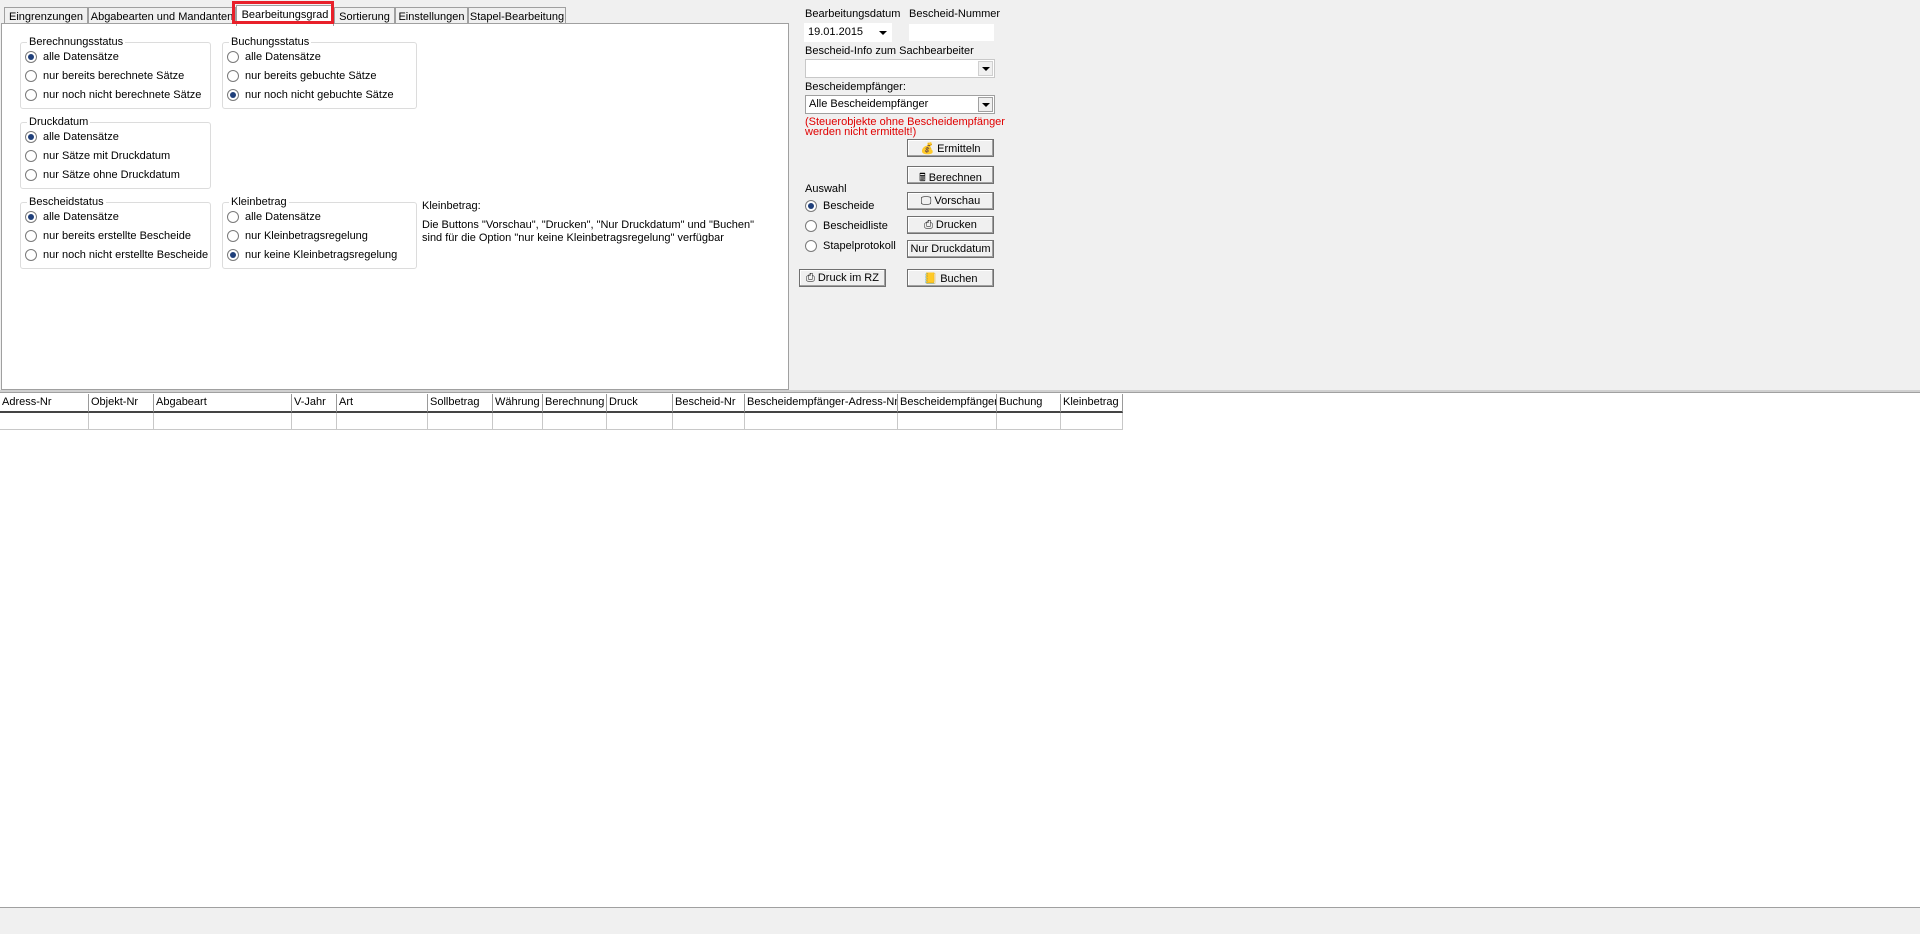  I want to click on nur-druckdatum-button: Nur Druckdatum, so click(950, 249).